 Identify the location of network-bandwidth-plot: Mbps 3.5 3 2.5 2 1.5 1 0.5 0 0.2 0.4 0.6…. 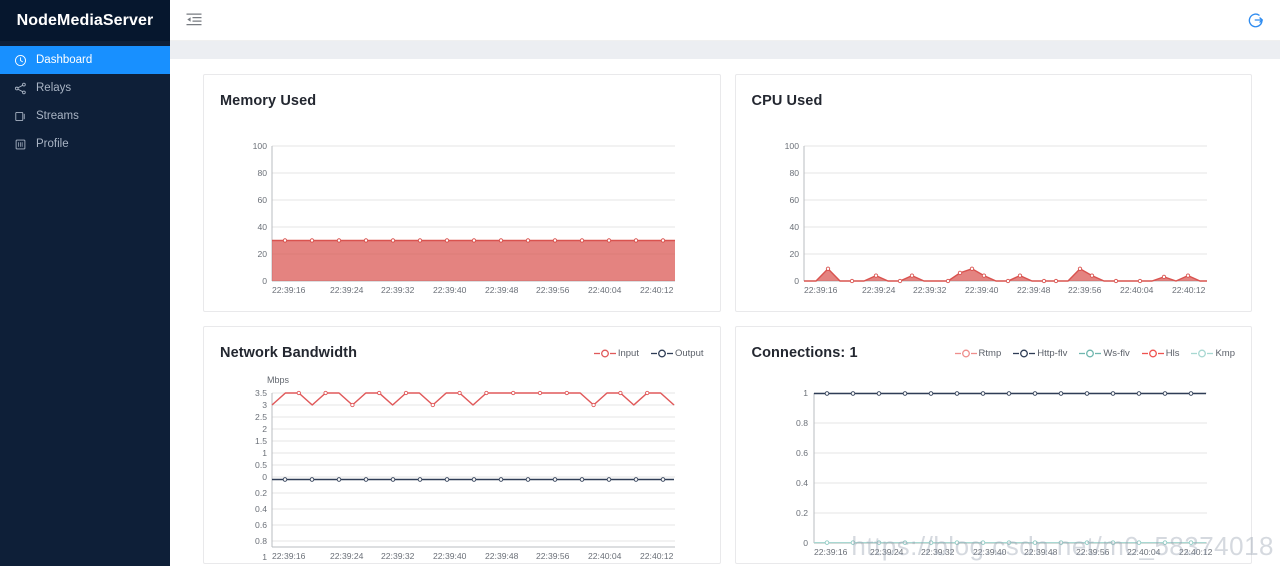
(465, 468).